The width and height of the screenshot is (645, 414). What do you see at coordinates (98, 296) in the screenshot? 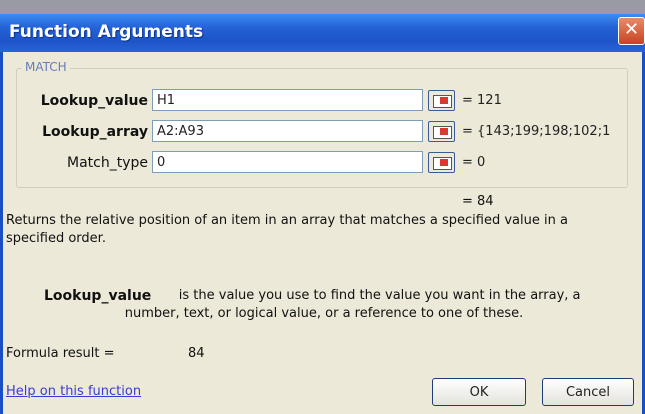
I see `argument-help-name: Lookup_value` at bounding box center [98, 296].